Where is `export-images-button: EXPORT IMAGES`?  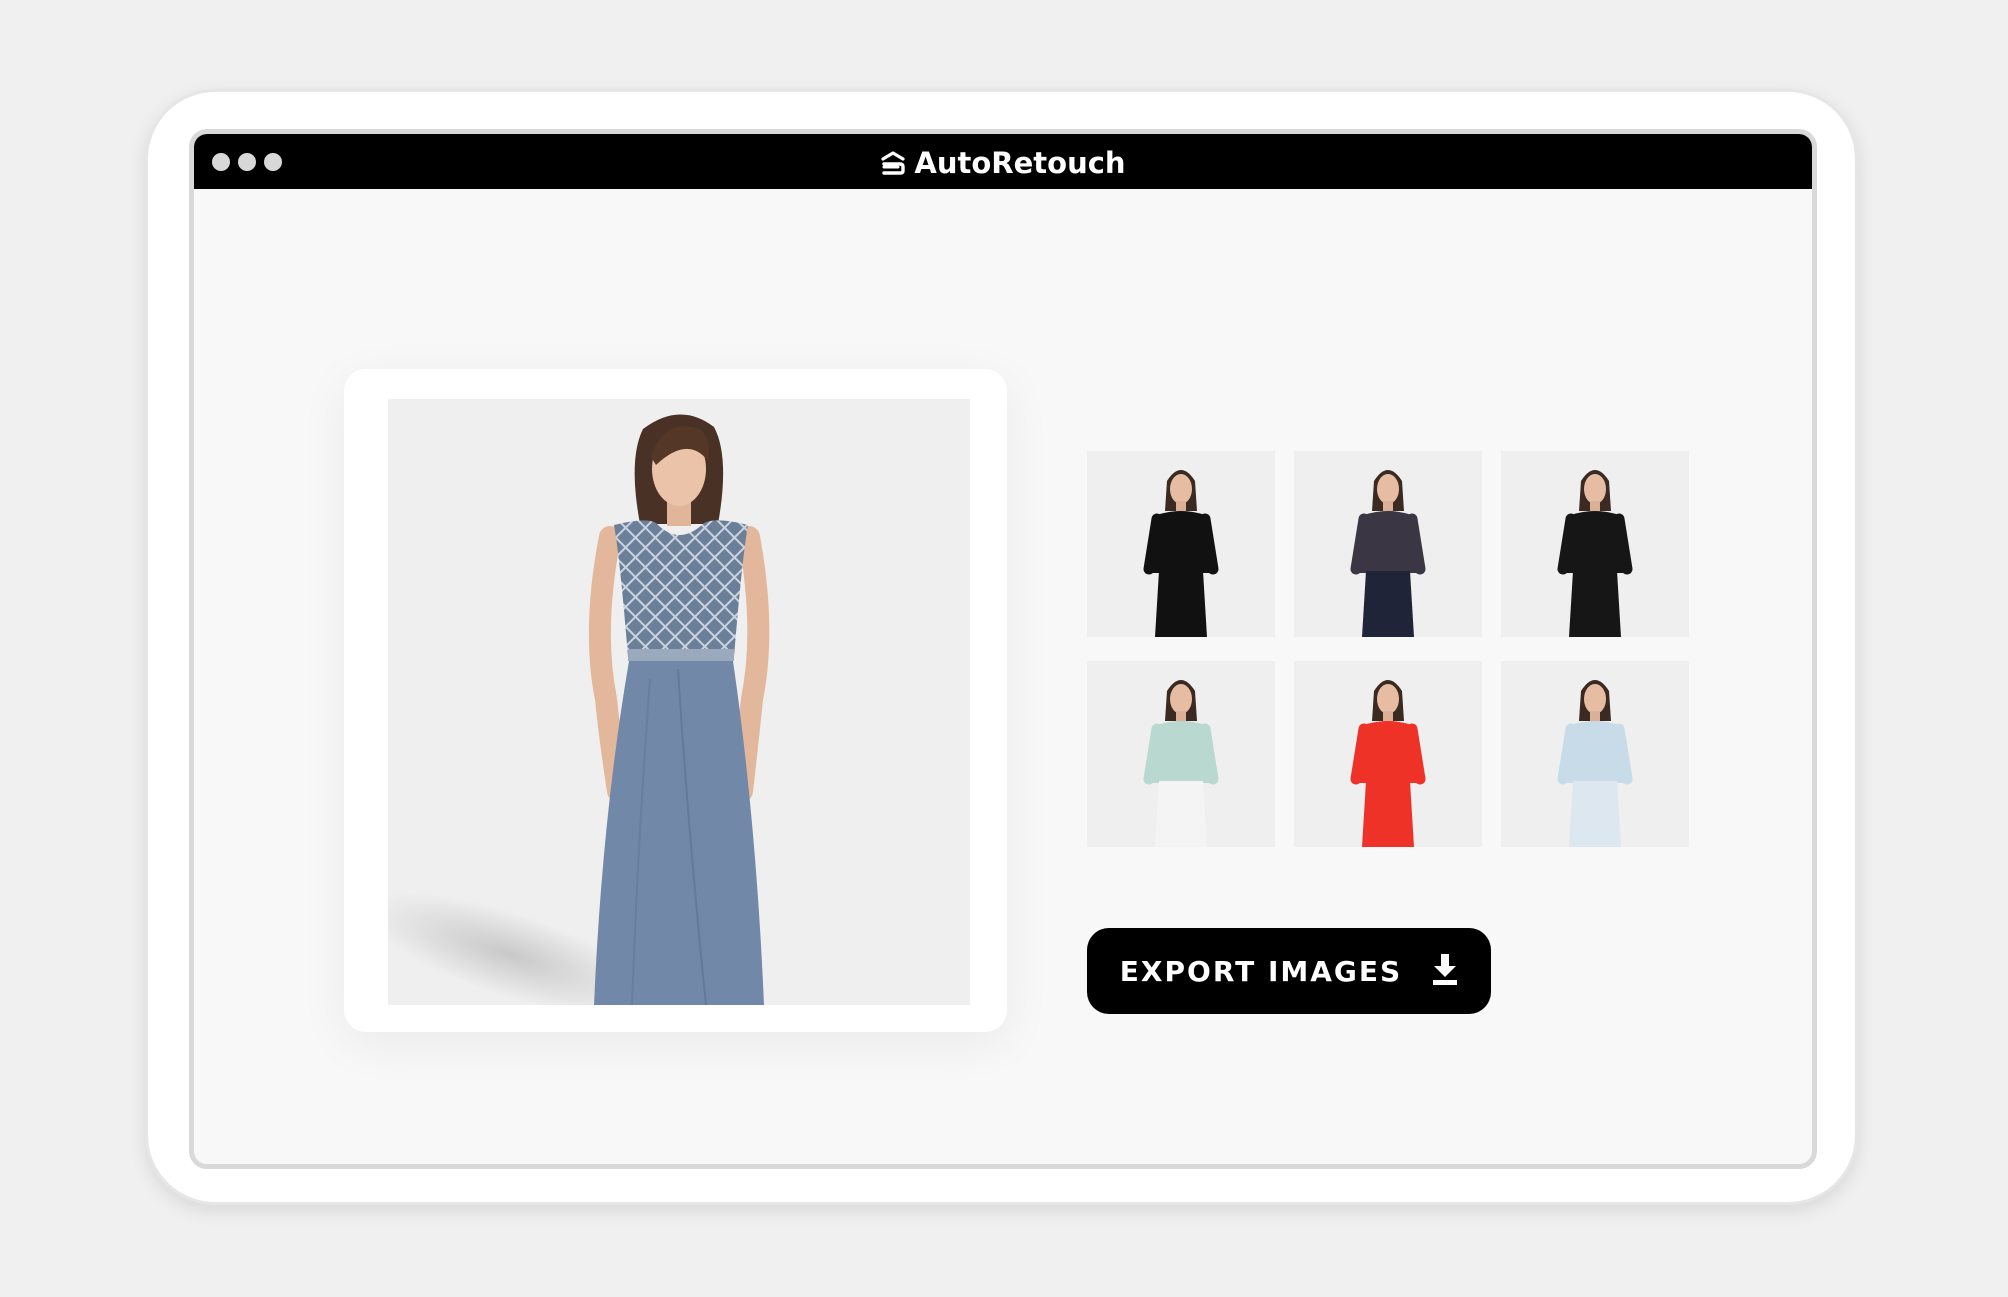
export-images-button: EXPORT IMAGES is located at coordinates (1289, 971).